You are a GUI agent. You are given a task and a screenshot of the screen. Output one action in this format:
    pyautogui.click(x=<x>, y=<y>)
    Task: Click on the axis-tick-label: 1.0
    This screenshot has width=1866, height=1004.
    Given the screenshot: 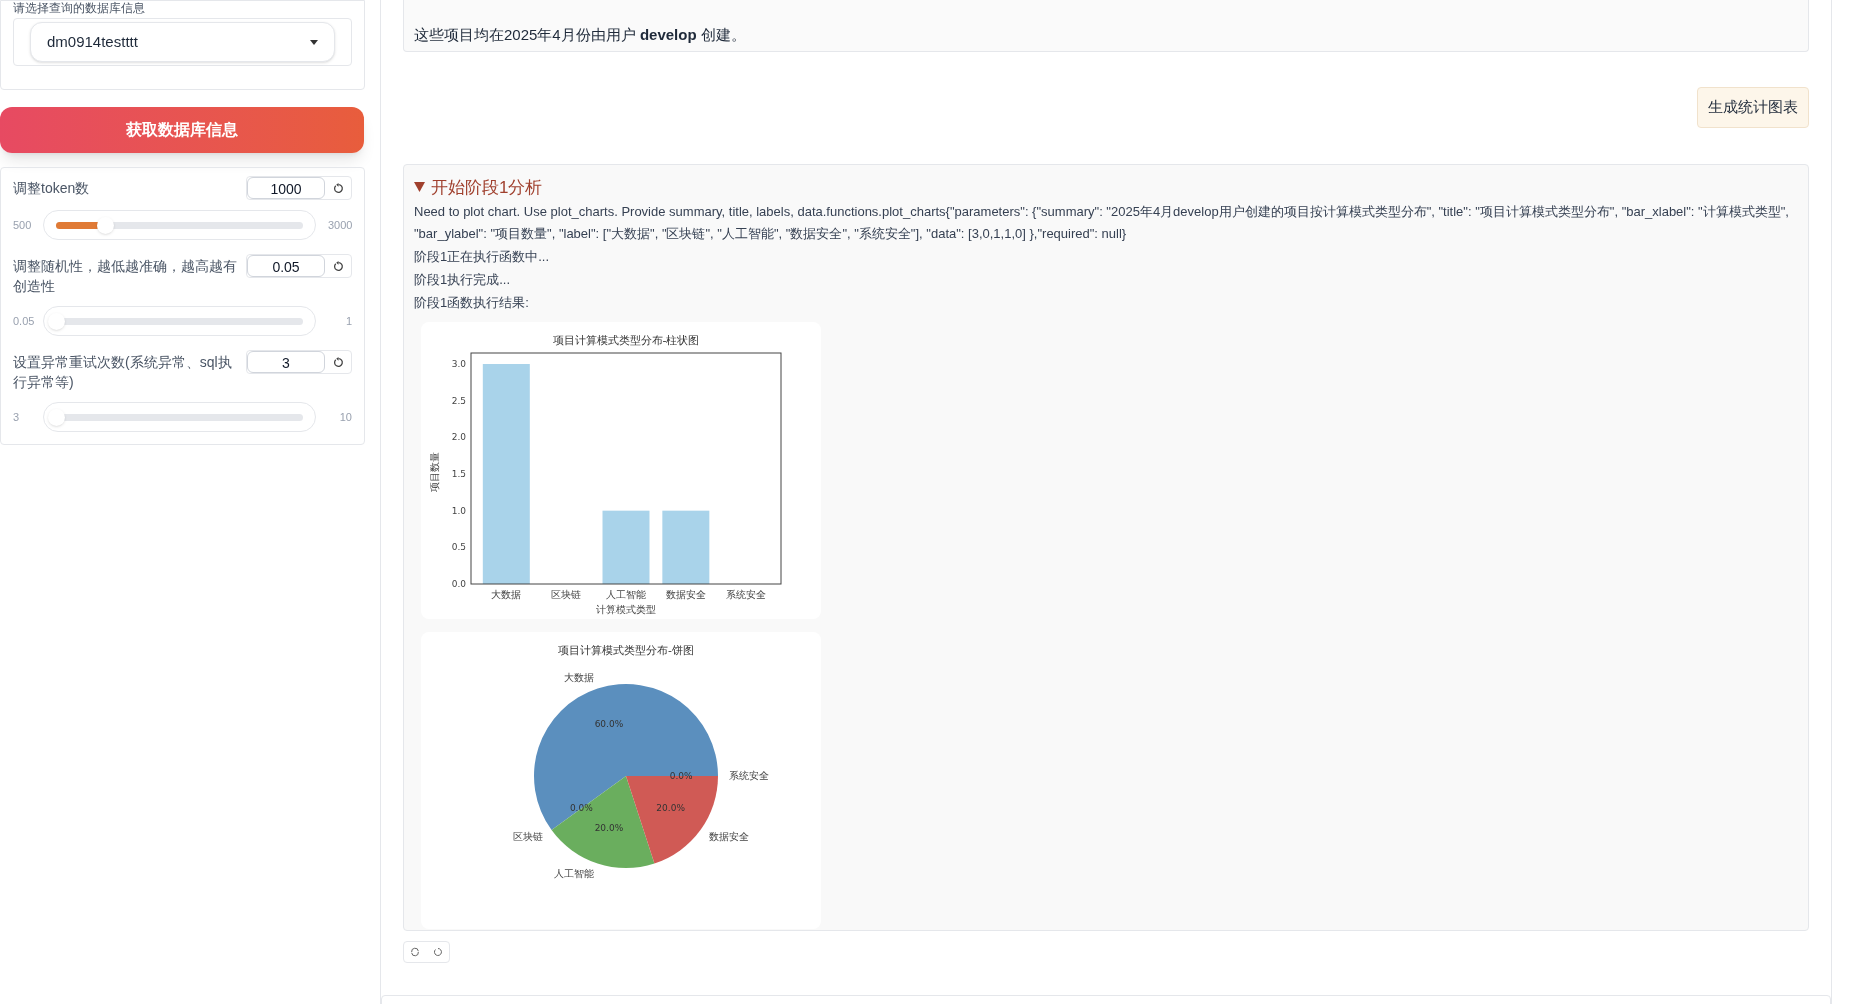 What is the action you would take?
    pyautogui.click(x=458, y=510)
    